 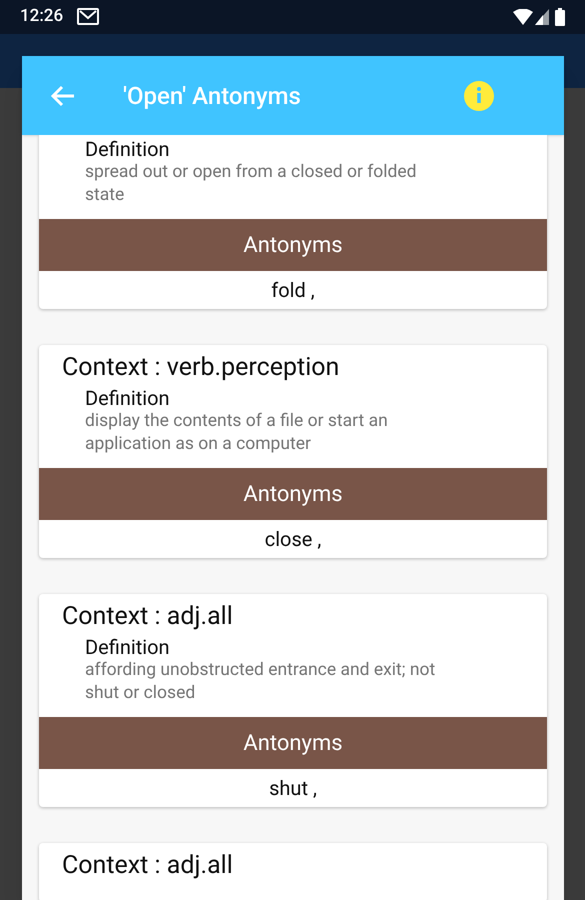 What do you see at coordinates (260, 682) in the screenshot?
I see `definition-text: affording unobstructed entrance and exit; not shut or closed` at bounding box center [260, 682].